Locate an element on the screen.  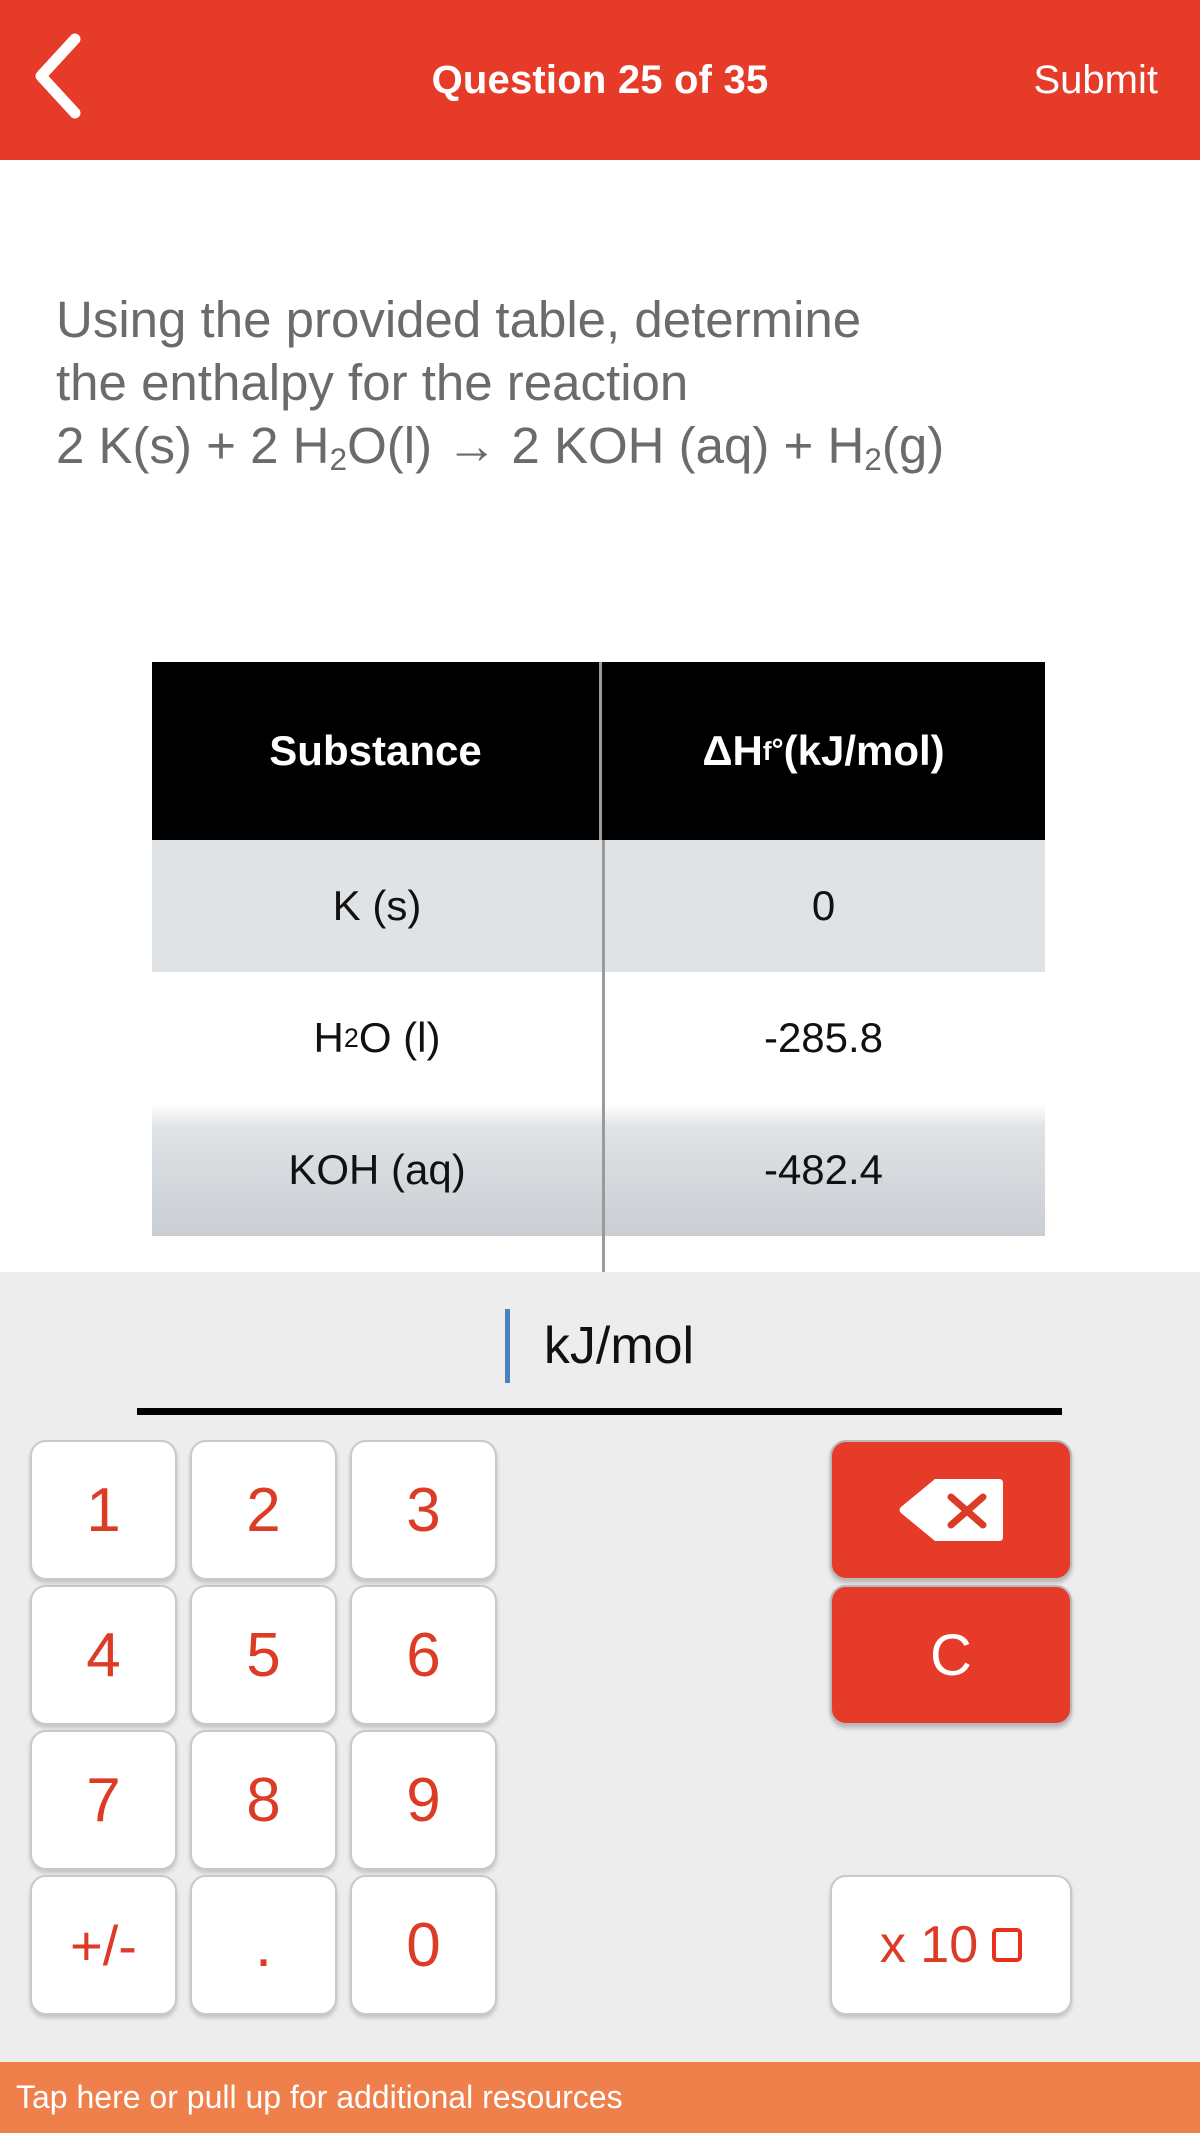
substance-text-tail: O (l) is located at coordinates (399, 1037).